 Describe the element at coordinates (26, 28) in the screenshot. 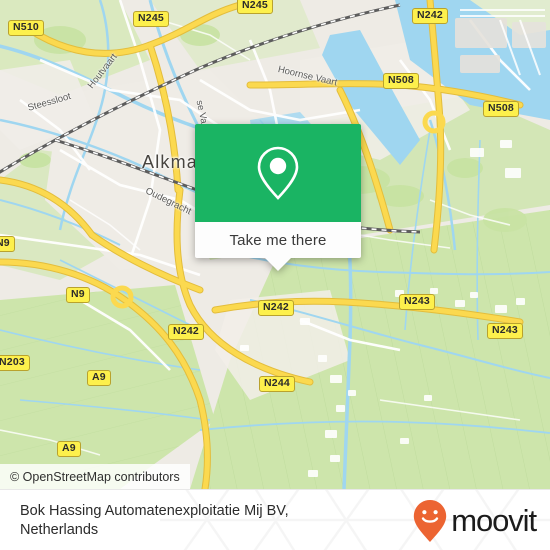

I see `road-shield: N510` at that location.